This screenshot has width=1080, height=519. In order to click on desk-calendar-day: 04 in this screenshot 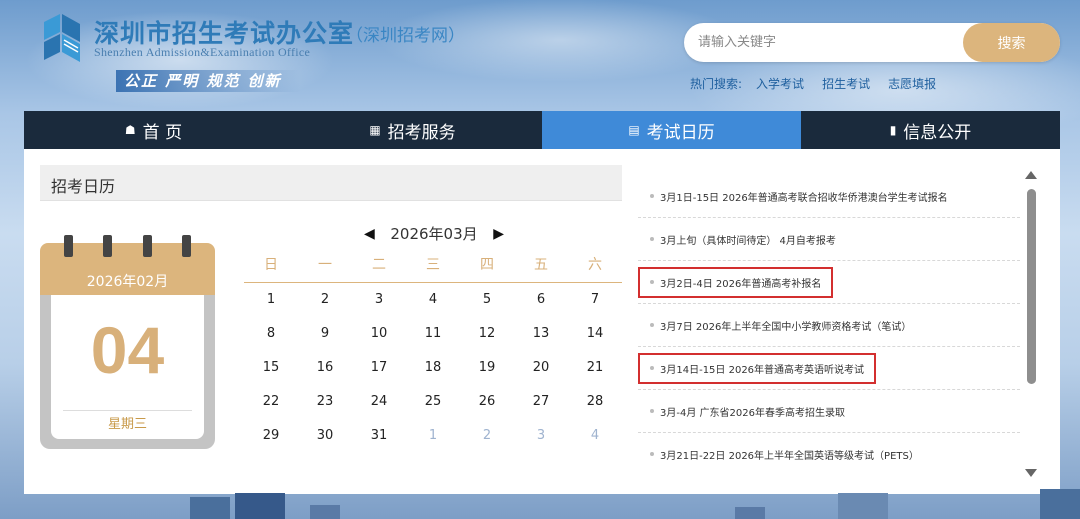, I will do `click(127, 350)`.